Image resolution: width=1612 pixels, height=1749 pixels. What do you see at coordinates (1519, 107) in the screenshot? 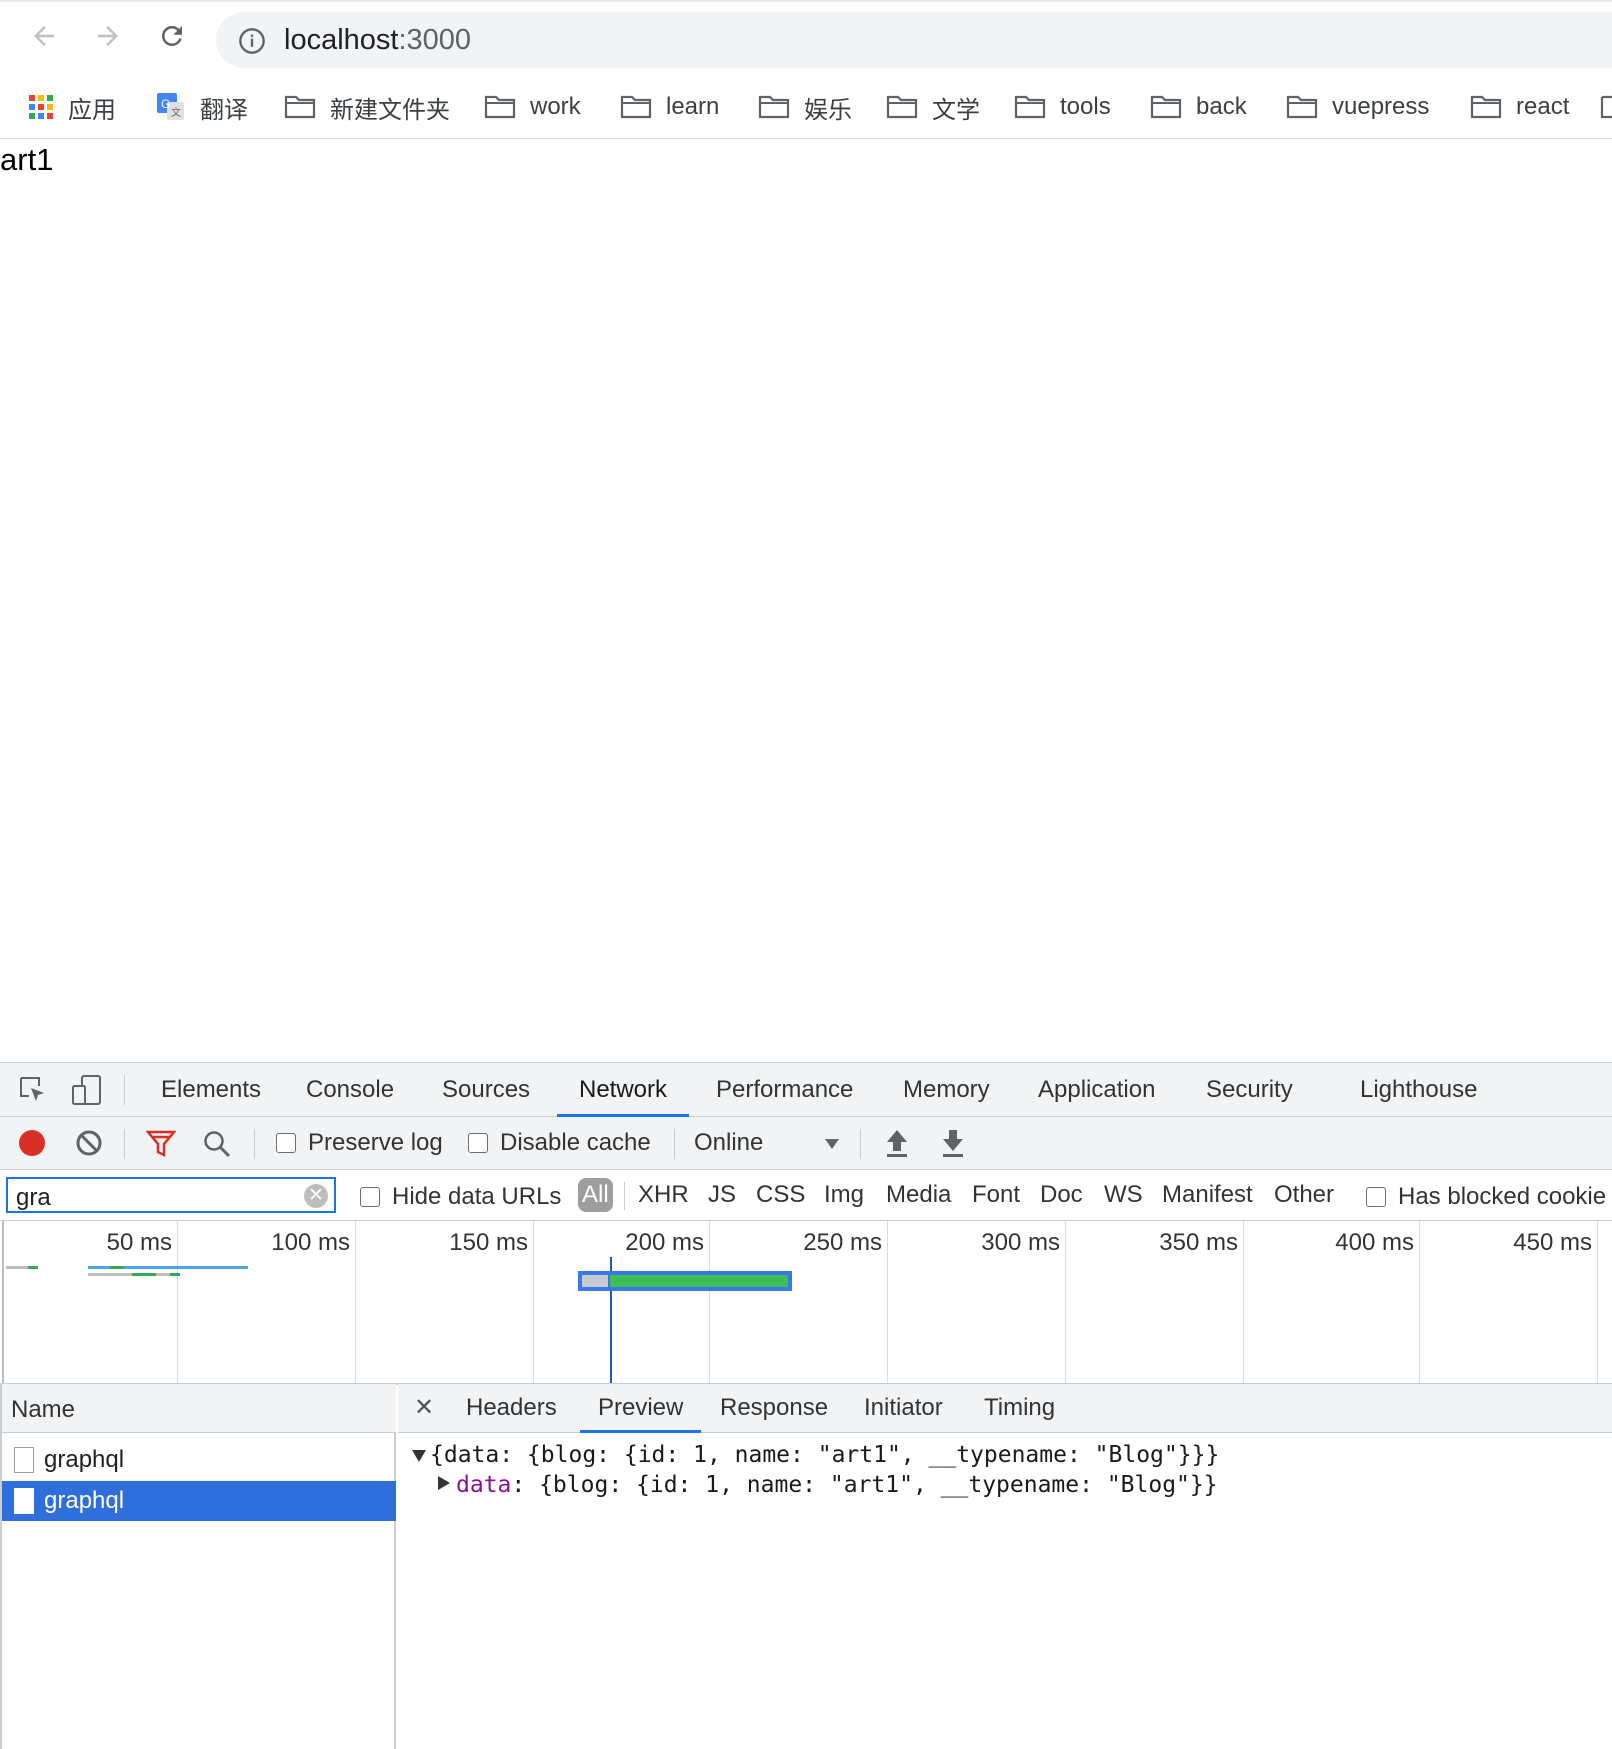
I see `bookmark-folder: react` at bounding box center [1519, 107].